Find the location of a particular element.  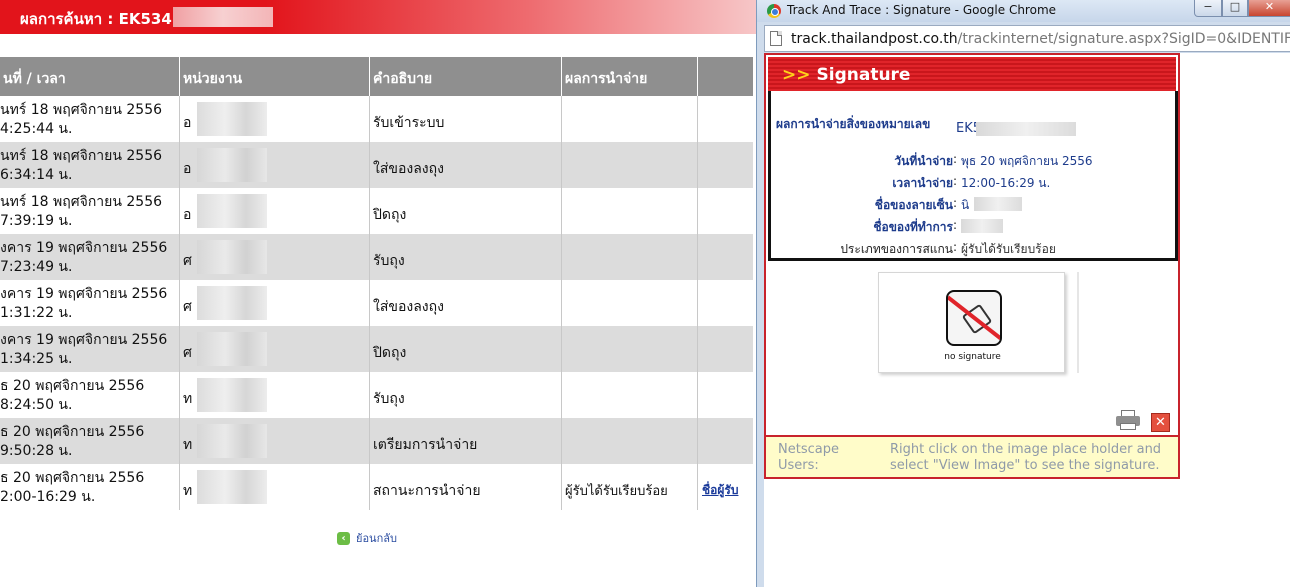

cell-datetime: ธ 20 พฤศจิกายน 2556 9:50:28 น. is located at coordinates (90, 441).